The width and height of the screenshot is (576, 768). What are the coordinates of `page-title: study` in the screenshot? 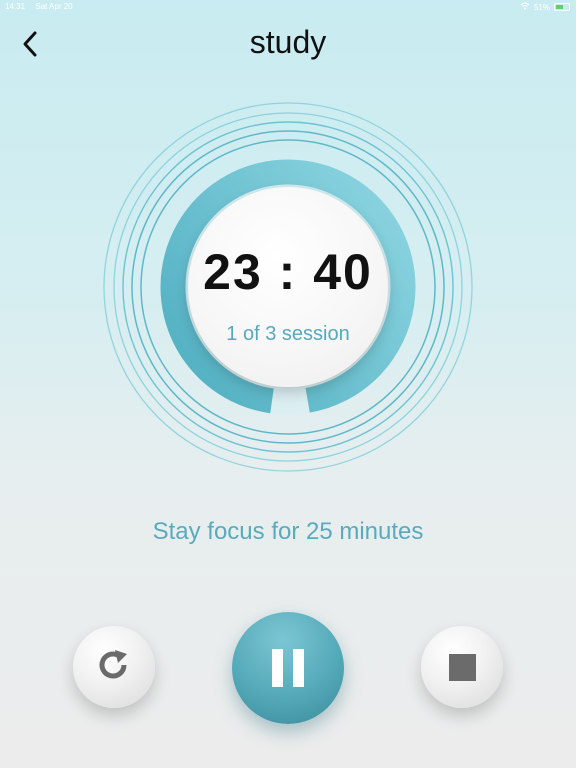 It's located at (288, 42).